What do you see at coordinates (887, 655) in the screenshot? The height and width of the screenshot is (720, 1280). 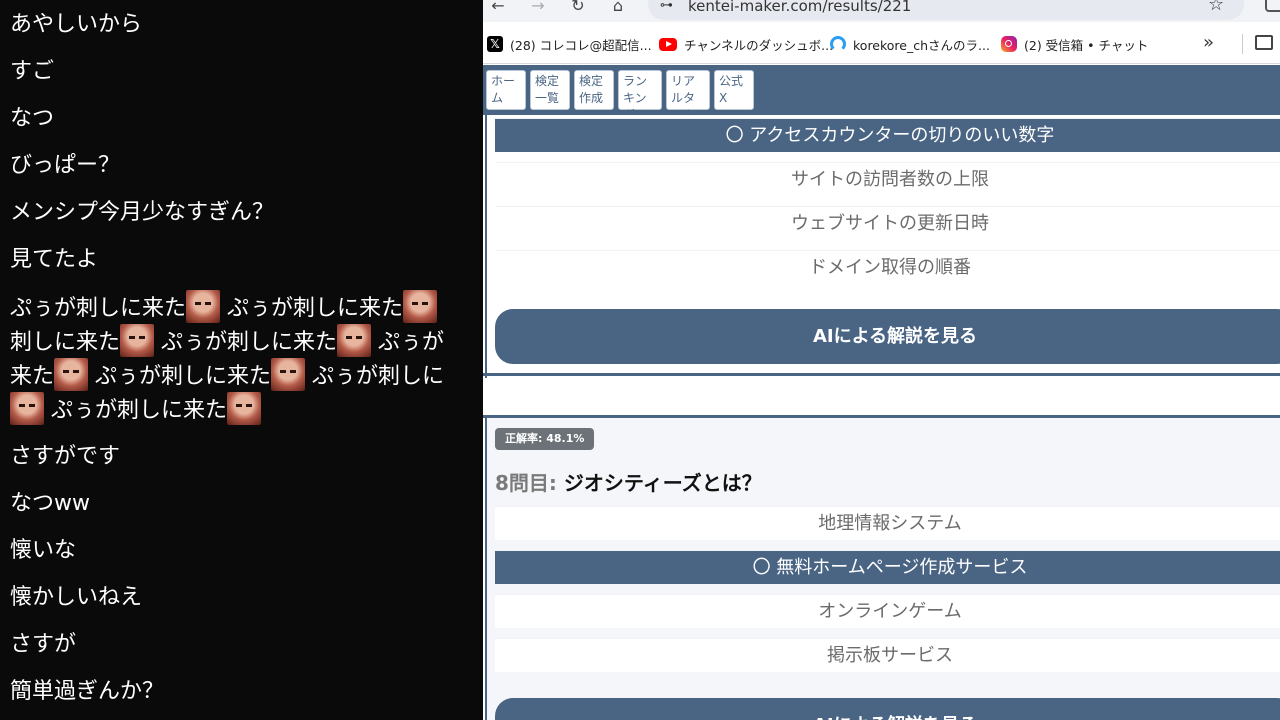 I see `answer-option: 掲示板サービス` at bounding box center [887, 655].